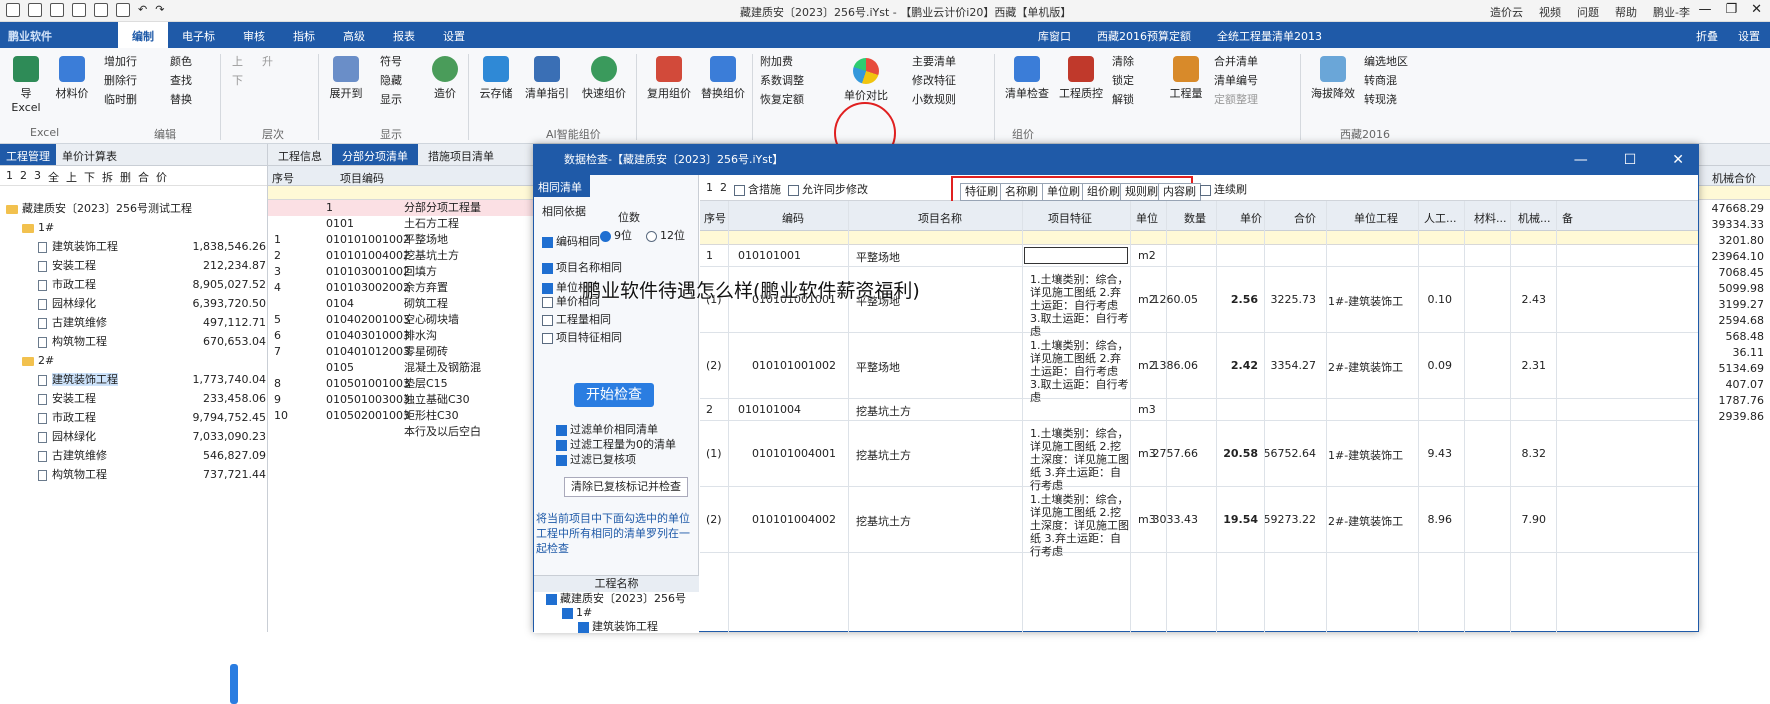  I want to click on export-excel-button: 导Excel, so click(26, 85).